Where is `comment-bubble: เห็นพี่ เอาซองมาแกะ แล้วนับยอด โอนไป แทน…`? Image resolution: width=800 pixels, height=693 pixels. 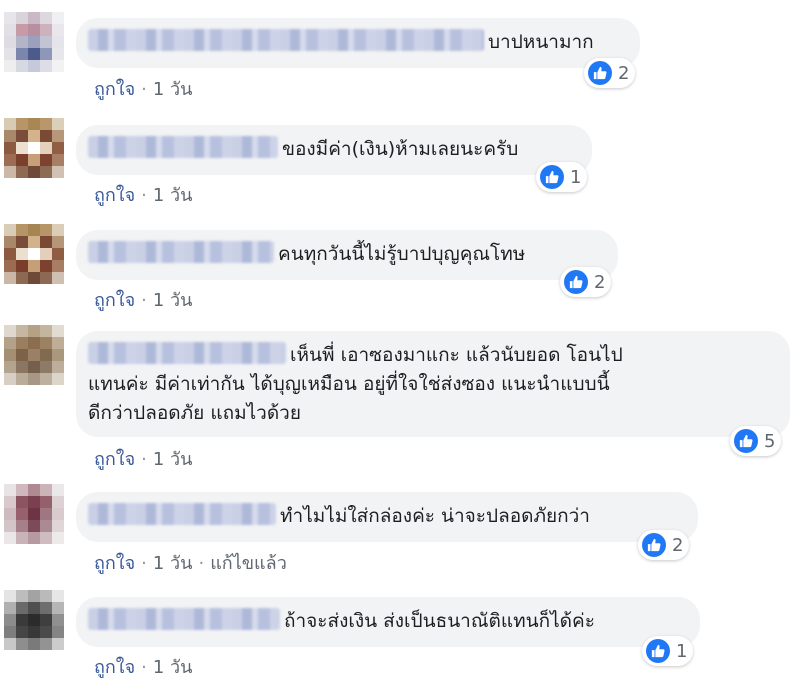 comment-bubble: เห็นพี่ เอาซองมาแกะ แล้วนับยอด โอนไป แทน… is located at coordinates (433, 384).